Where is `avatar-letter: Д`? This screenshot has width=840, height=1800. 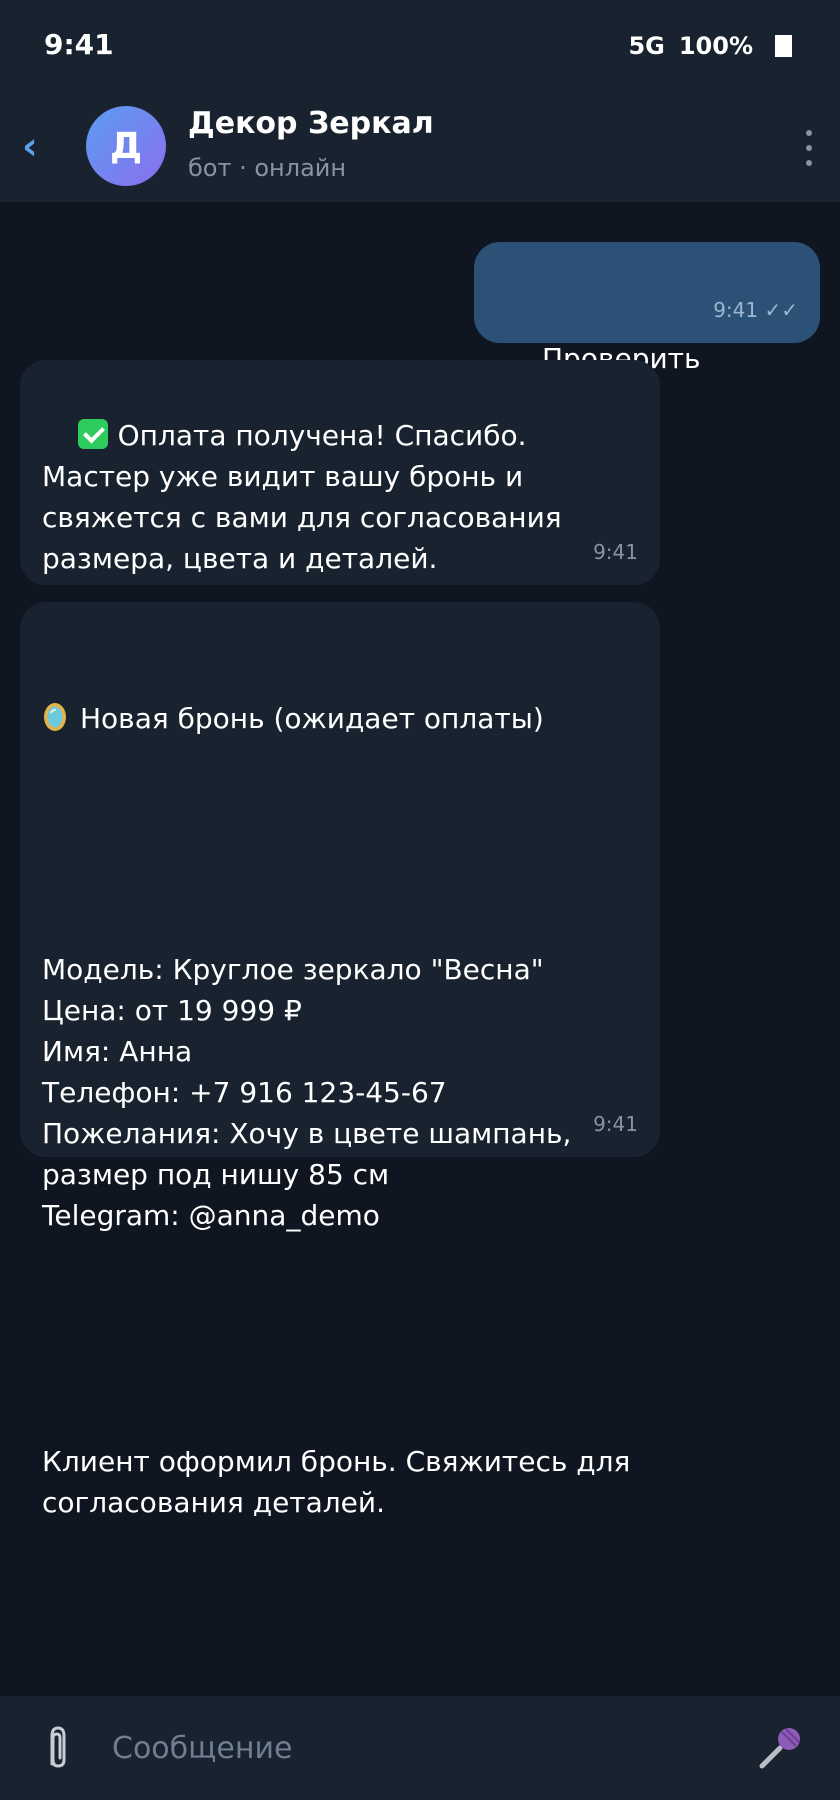
avatar-letter: Д is located at coordinates (126, 146).